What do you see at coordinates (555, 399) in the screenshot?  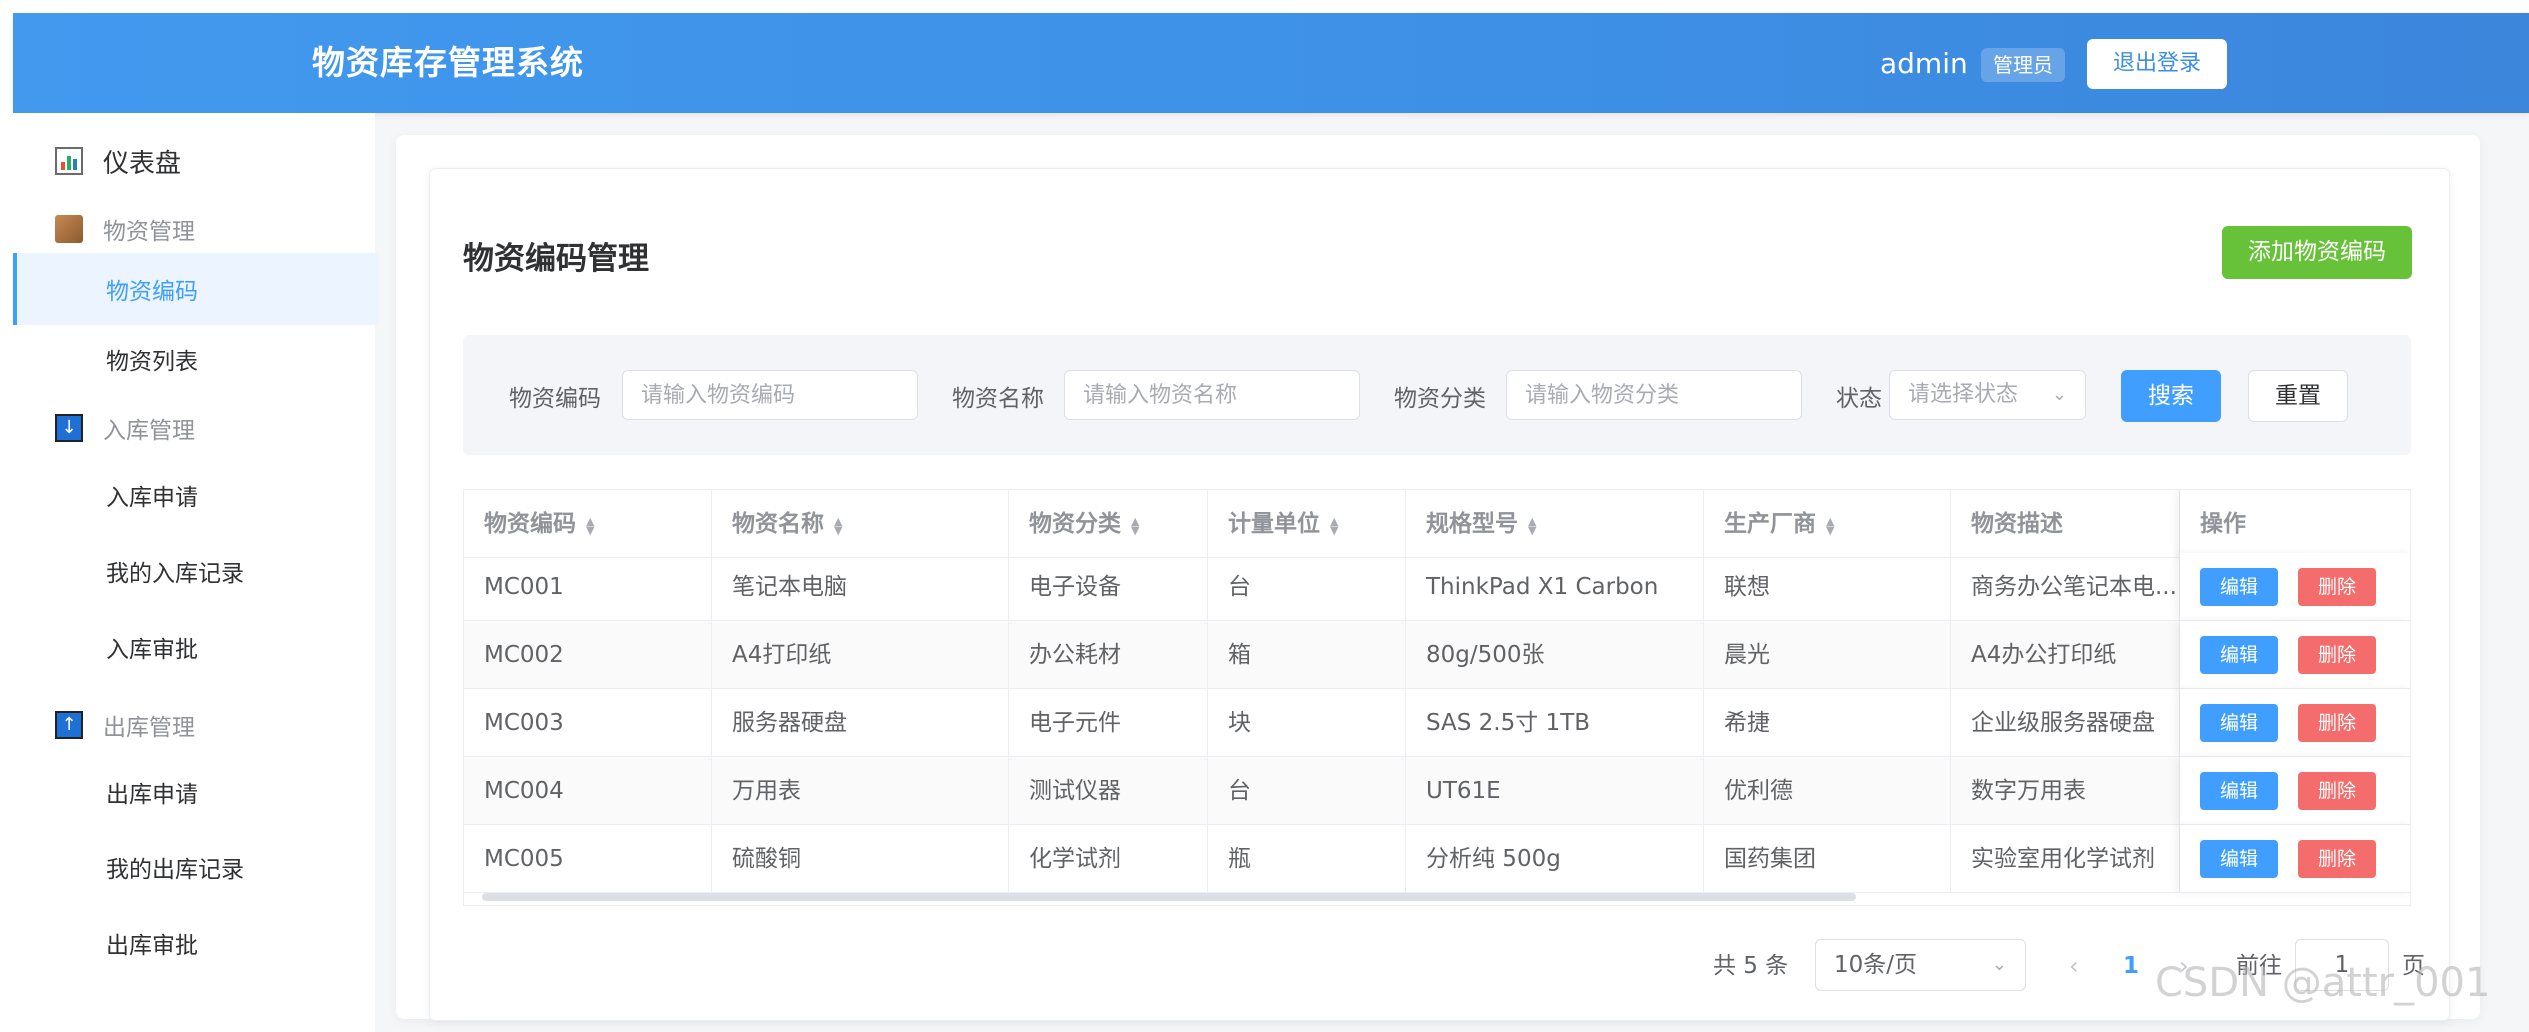 I see `code-label: 物资编码` at bounding box center [555, 399].